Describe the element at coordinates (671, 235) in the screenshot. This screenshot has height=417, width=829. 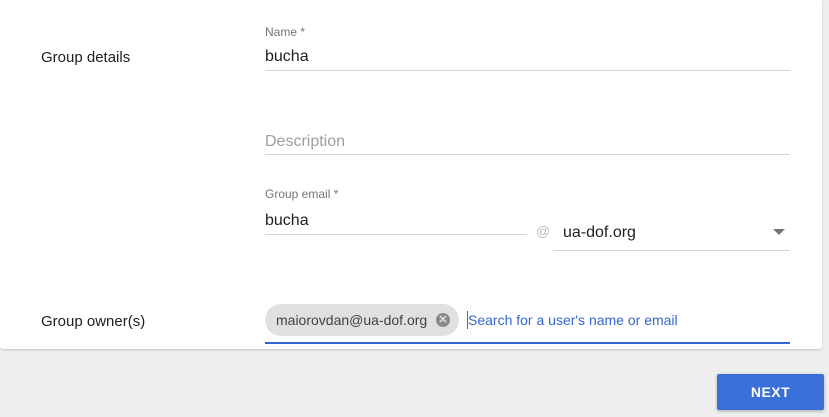
I see `domain-select: ua-dof.org` at that location.